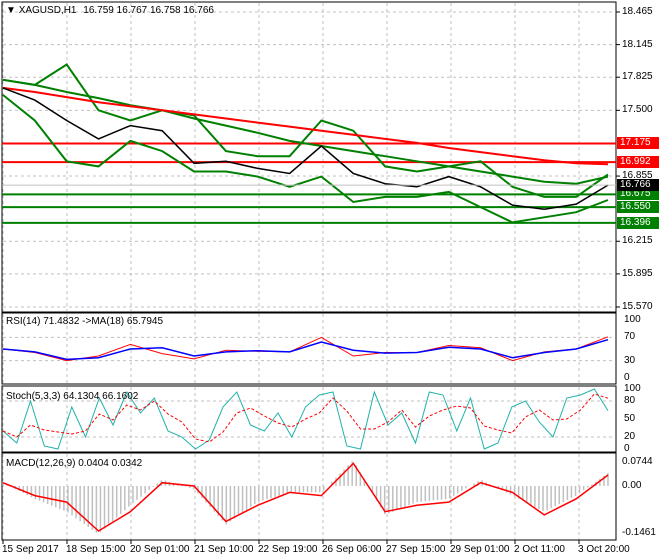  Describe the element at coordinates (637, 306) in the screenshot. I see `price-axis-label: 15.570` at that location.